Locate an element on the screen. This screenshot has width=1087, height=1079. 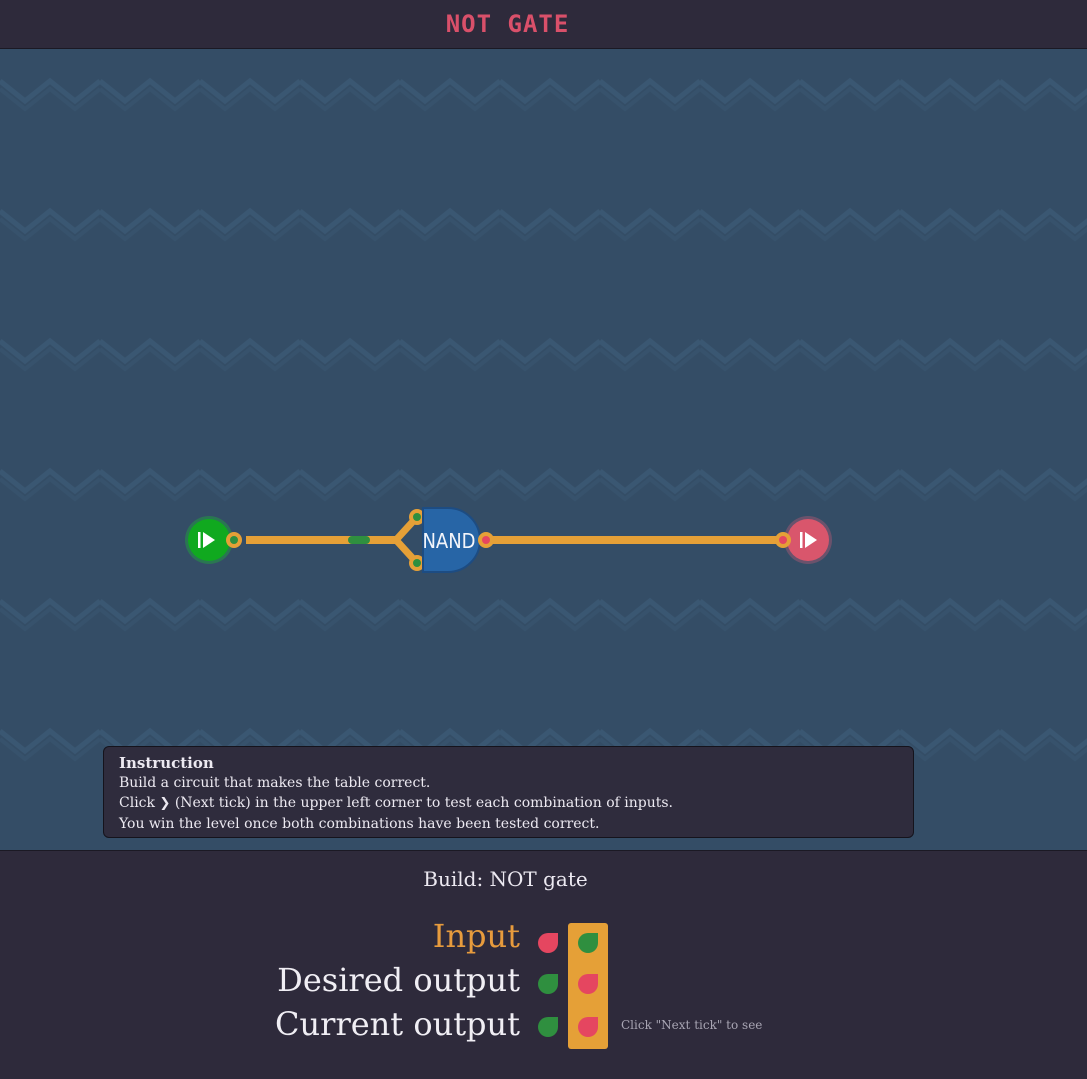
row-label-input: Input is located at coordinates (476, 936).